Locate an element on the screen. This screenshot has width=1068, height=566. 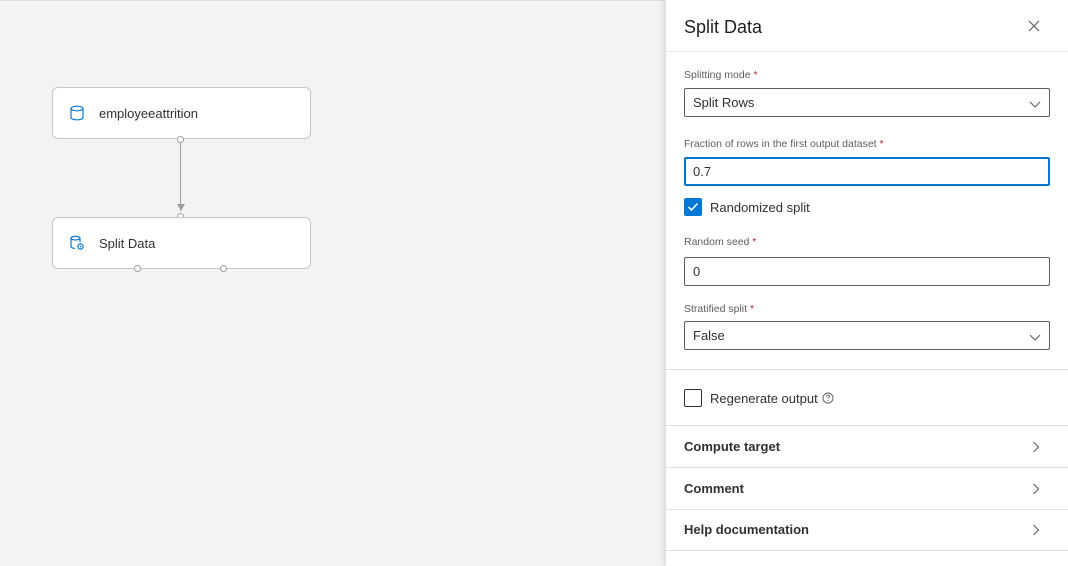
section-label: Comment is located at coordinates (714, 488).